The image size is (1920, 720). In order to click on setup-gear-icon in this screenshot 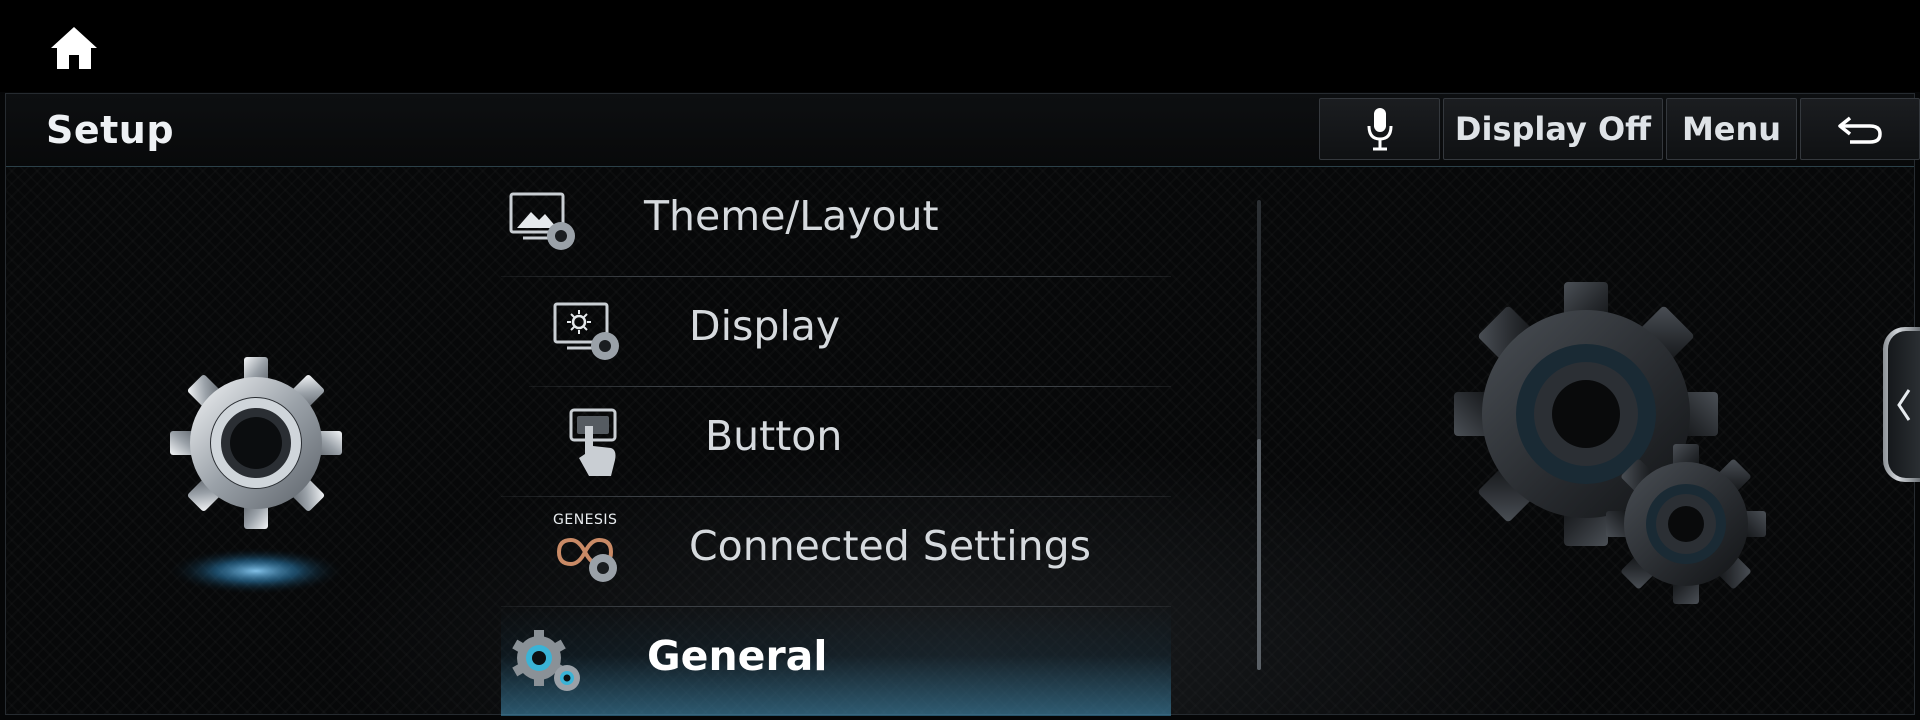, I will do `click(256, 476)`.